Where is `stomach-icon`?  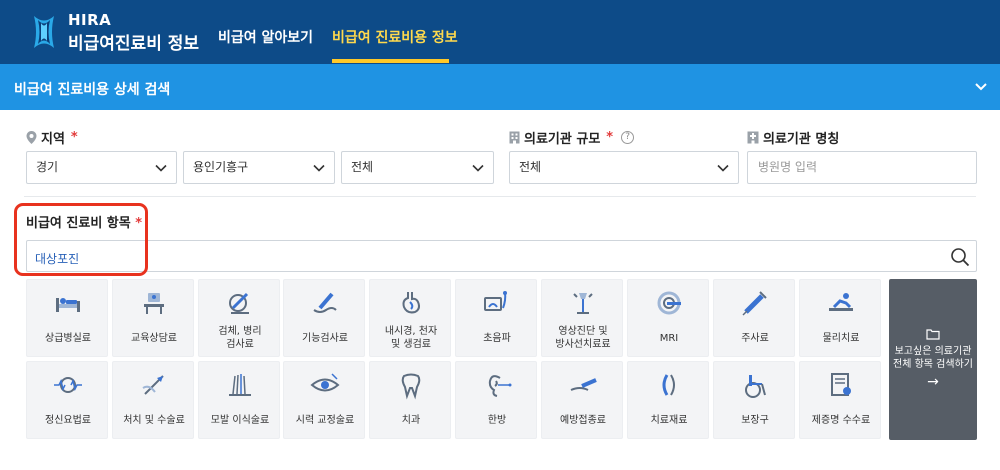 stomach-icon is located at coordinates (411, 303).